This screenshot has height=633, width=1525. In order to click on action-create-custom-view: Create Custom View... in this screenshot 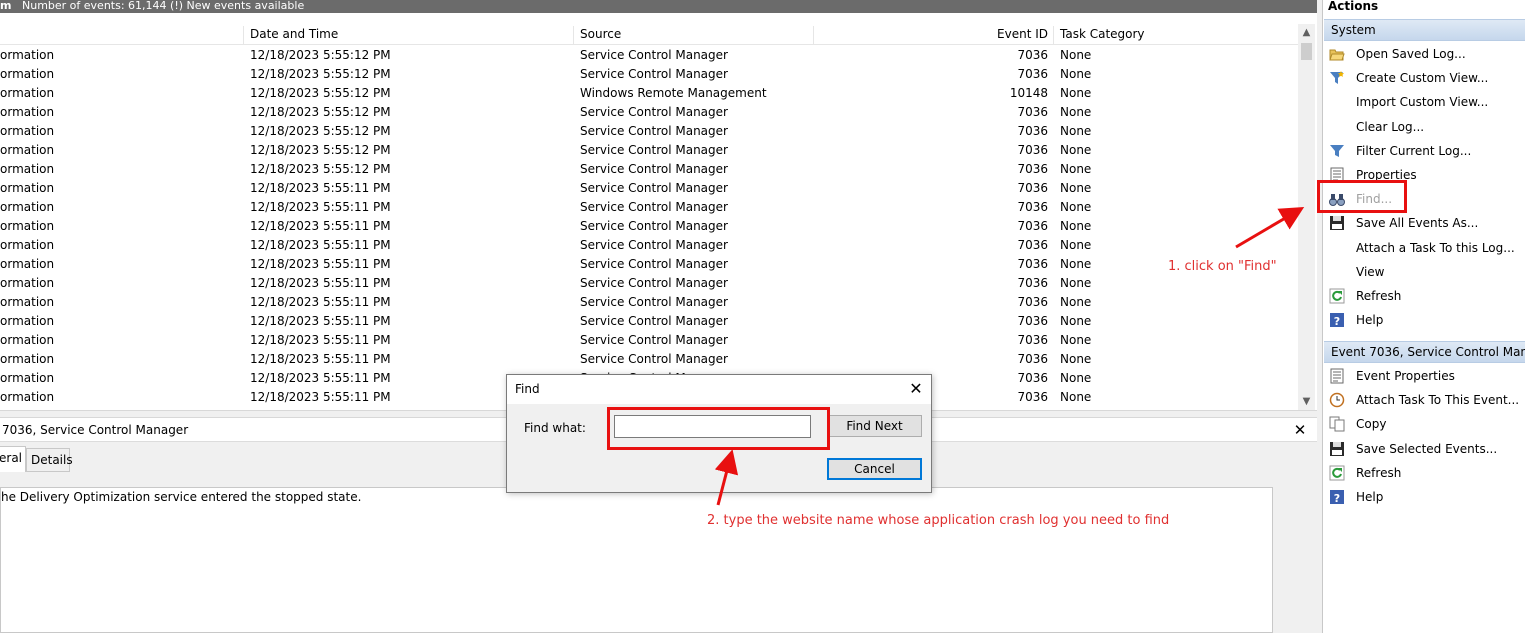, I will do `click(1424, 78)`.